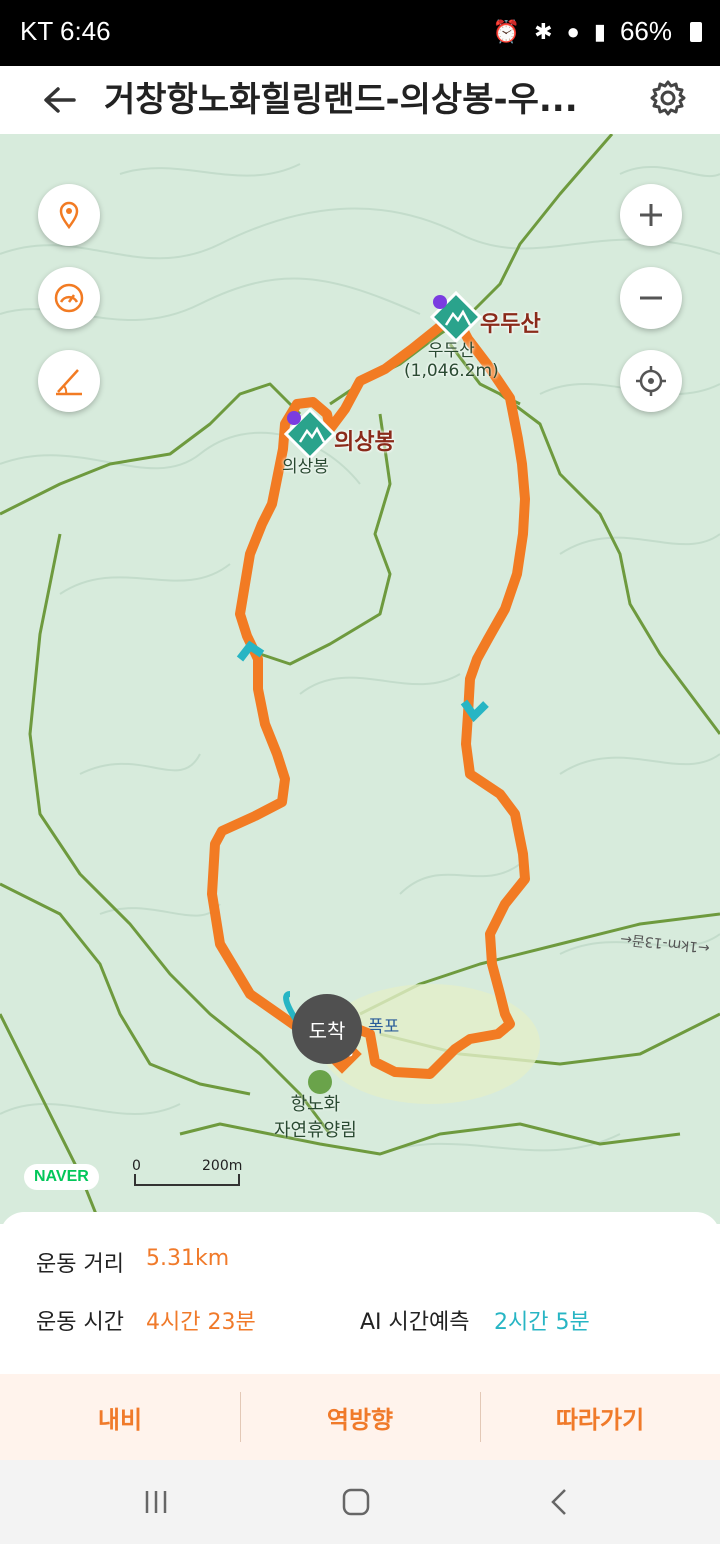  I want to click on speedometer-button, so click(69, 298).